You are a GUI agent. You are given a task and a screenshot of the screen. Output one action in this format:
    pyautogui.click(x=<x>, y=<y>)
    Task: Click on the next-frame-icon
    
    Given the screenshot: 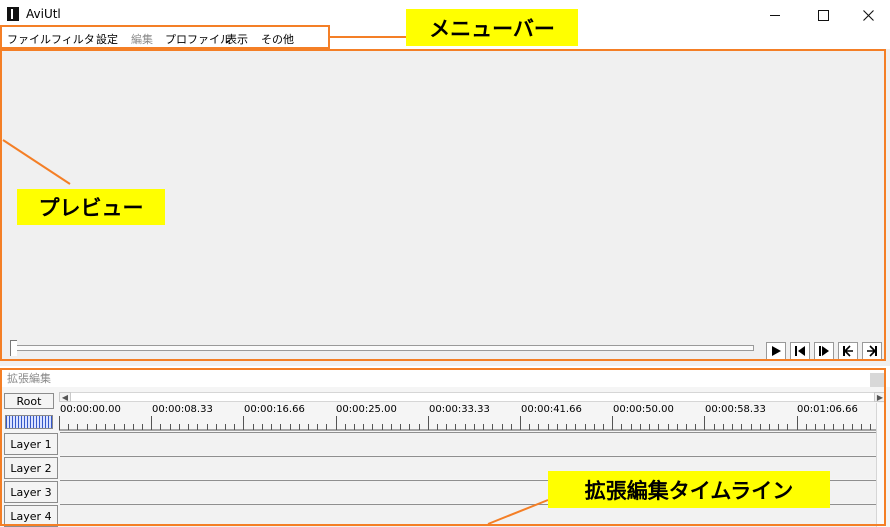 What is the action you would take?
    pyautogui.click(x=824, y=351)
    